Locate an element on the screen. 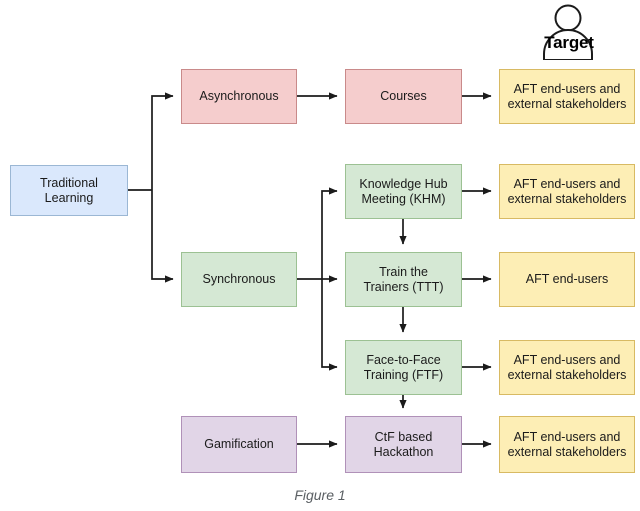 This screenshot has width=640, height=511. actor-target-label: Target is located at coordinates (569, 42).